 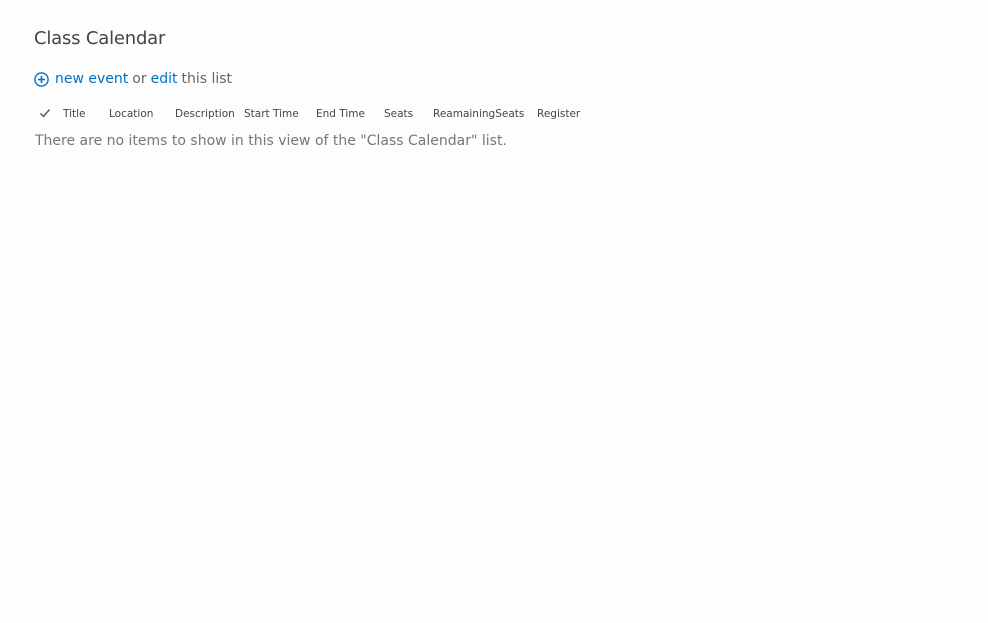 What do you see at coordinates (100, 38) in the screenshot?
I see `list-title: Class Calendar` at bounding box center [100, 38].